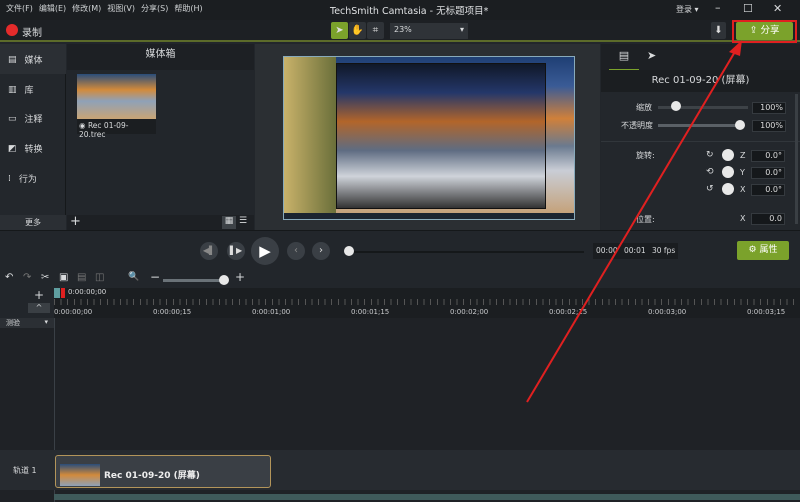 The height and width of the screenshot is (502, 800). I want to click on arrow-head, so click(735, 48).